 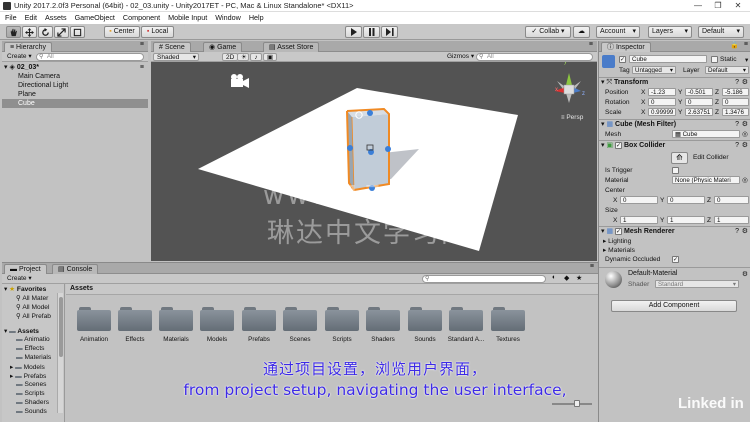 What do you see at coordinates (674, 145) in the screenshot?
I see `box-collider-header: ▾ ▣ ✓ Box Collider ? ⚙` at bounding box center [674, 145].